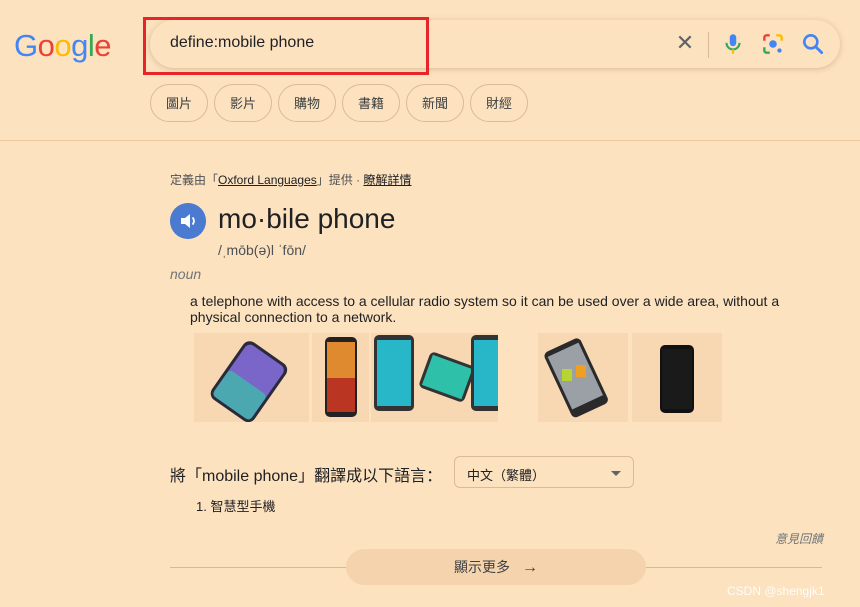  What do you see at coordinates (708, 45) in the screenshot?
I see `search-divider` at bounding box center [708, 45].